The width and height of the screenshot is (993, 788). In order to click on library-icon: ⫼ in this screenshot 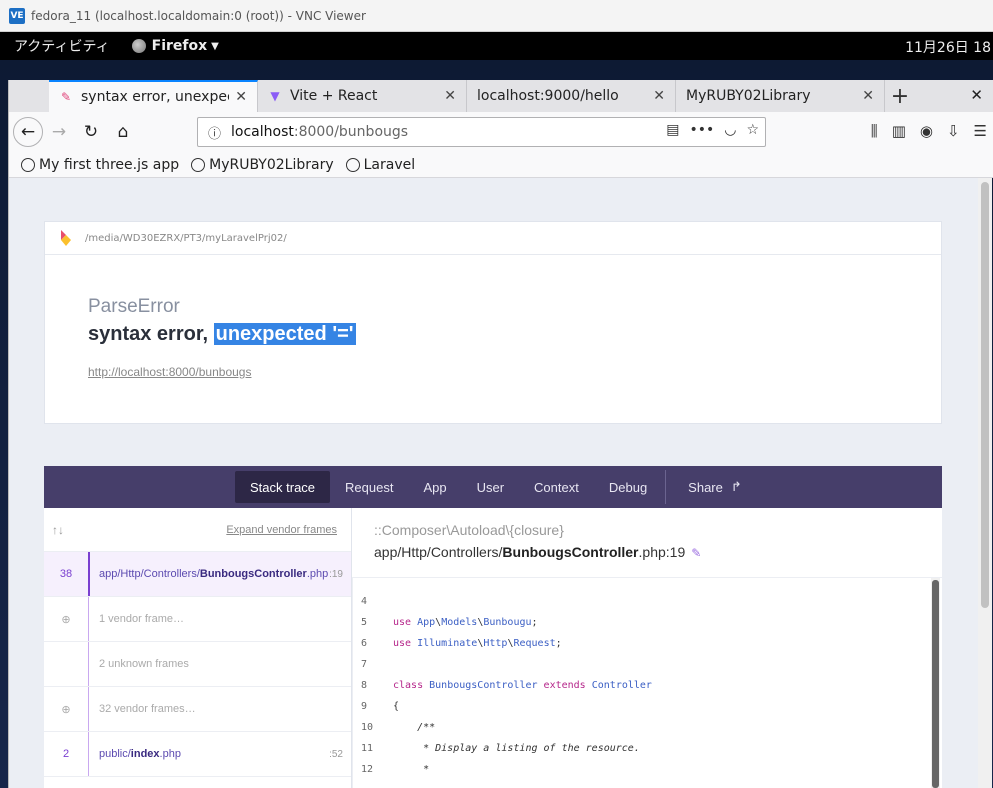, I will do `click(874, 131)`.